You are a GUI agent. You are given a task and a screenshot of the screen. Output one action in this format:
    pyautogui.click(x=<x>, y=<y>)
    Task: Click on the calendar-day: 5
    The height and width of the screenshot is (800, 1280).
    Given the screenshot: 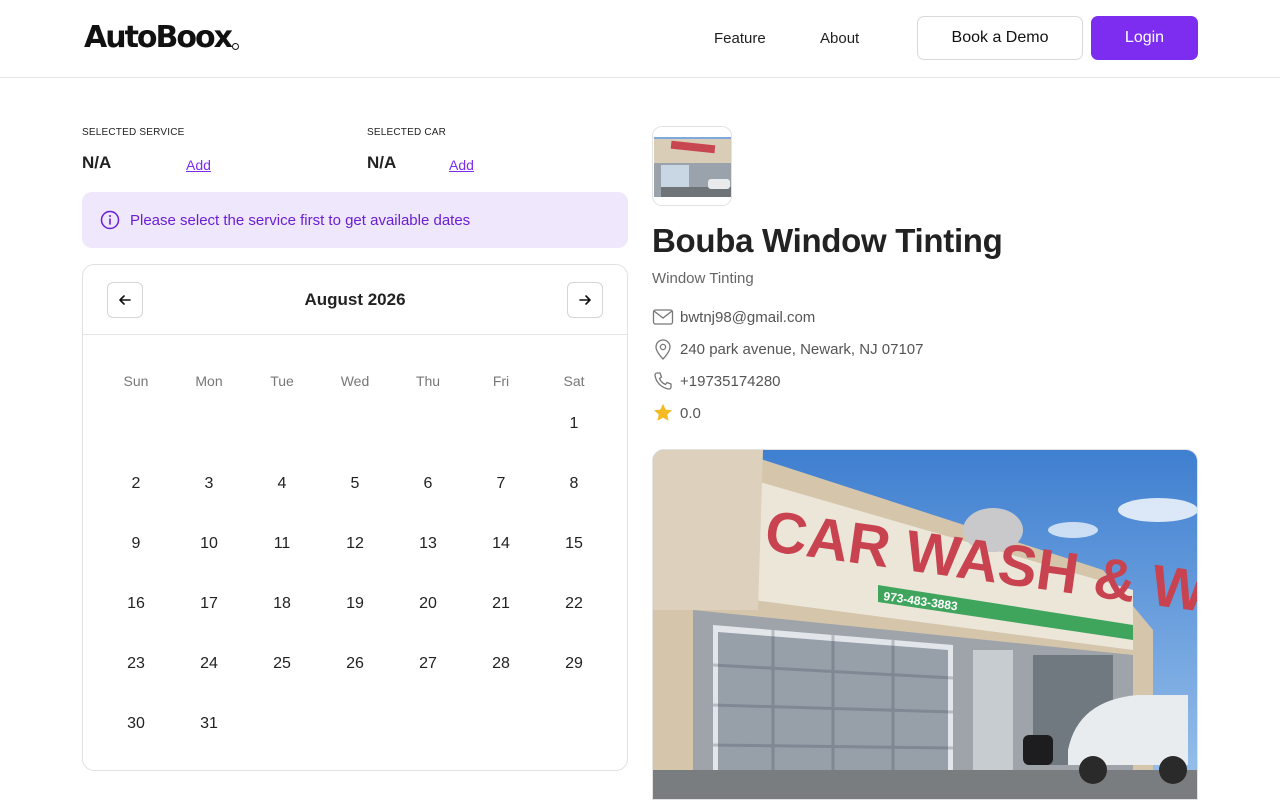 What is the action you would take?
    pyautogui.click(x=355, y=484)
    